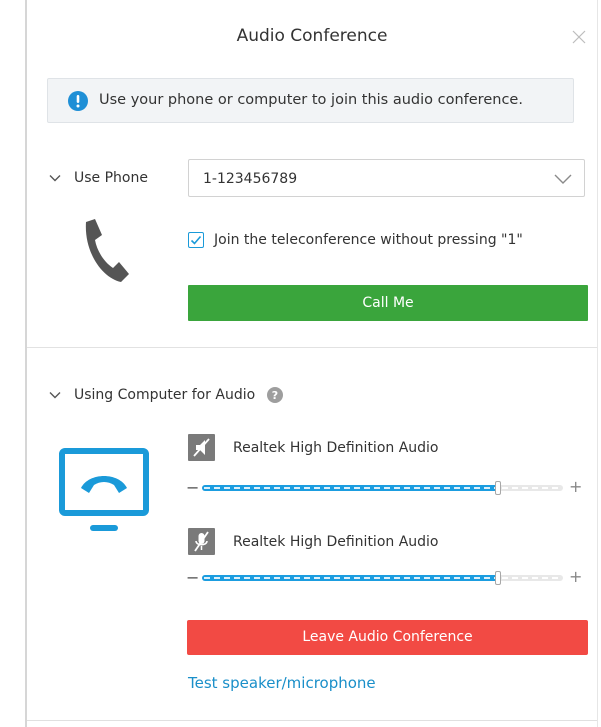 The image size is (601, 727). I want to click on computer-audio-hangup-icon, so click(104, 489).